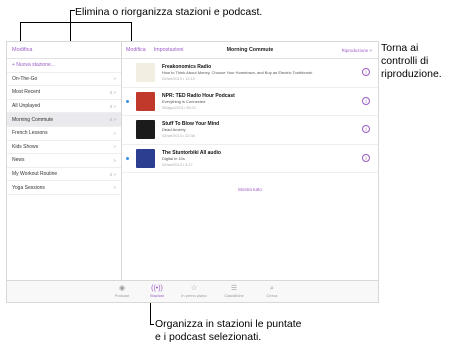  I want to click on podcast-icon: ◉, so click(122, 288).